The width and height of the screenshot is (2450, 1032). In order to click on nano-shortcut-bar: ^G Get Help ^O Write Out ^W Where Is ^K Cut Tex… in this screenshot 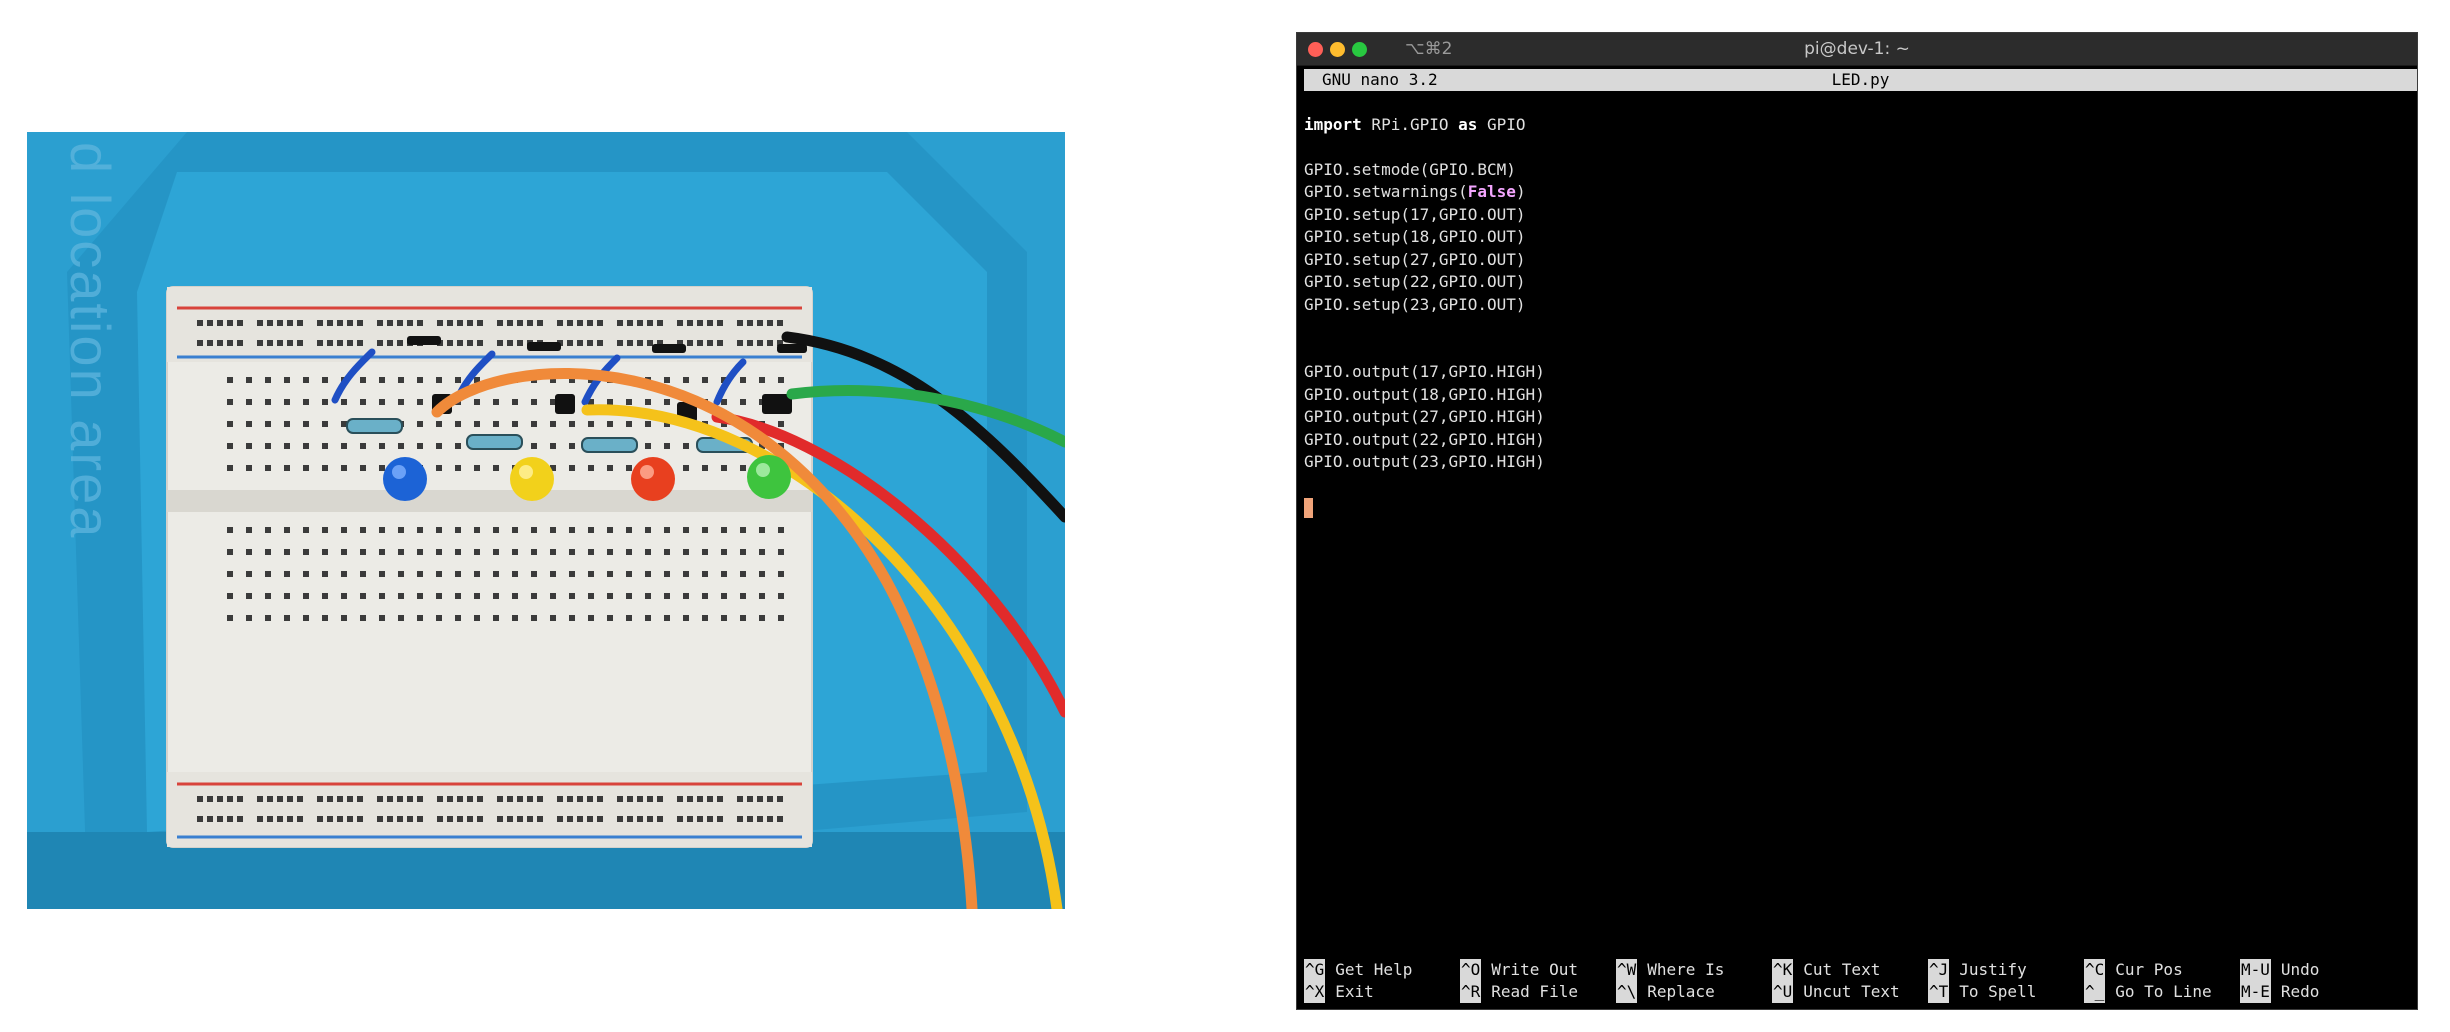, I will do `click(1860, 981)`.